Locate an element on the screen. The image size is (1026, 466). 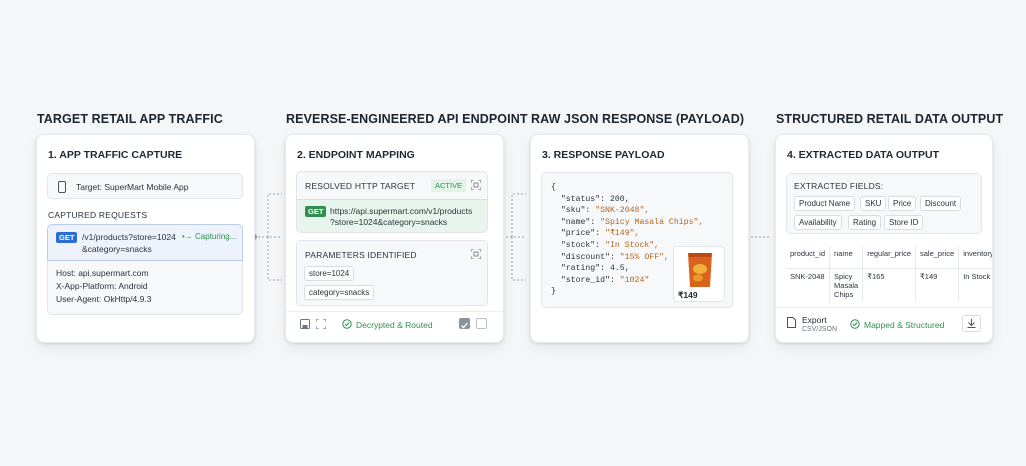
json-value: "Spicy Masala Chips", is located at coordinates (652, 222).